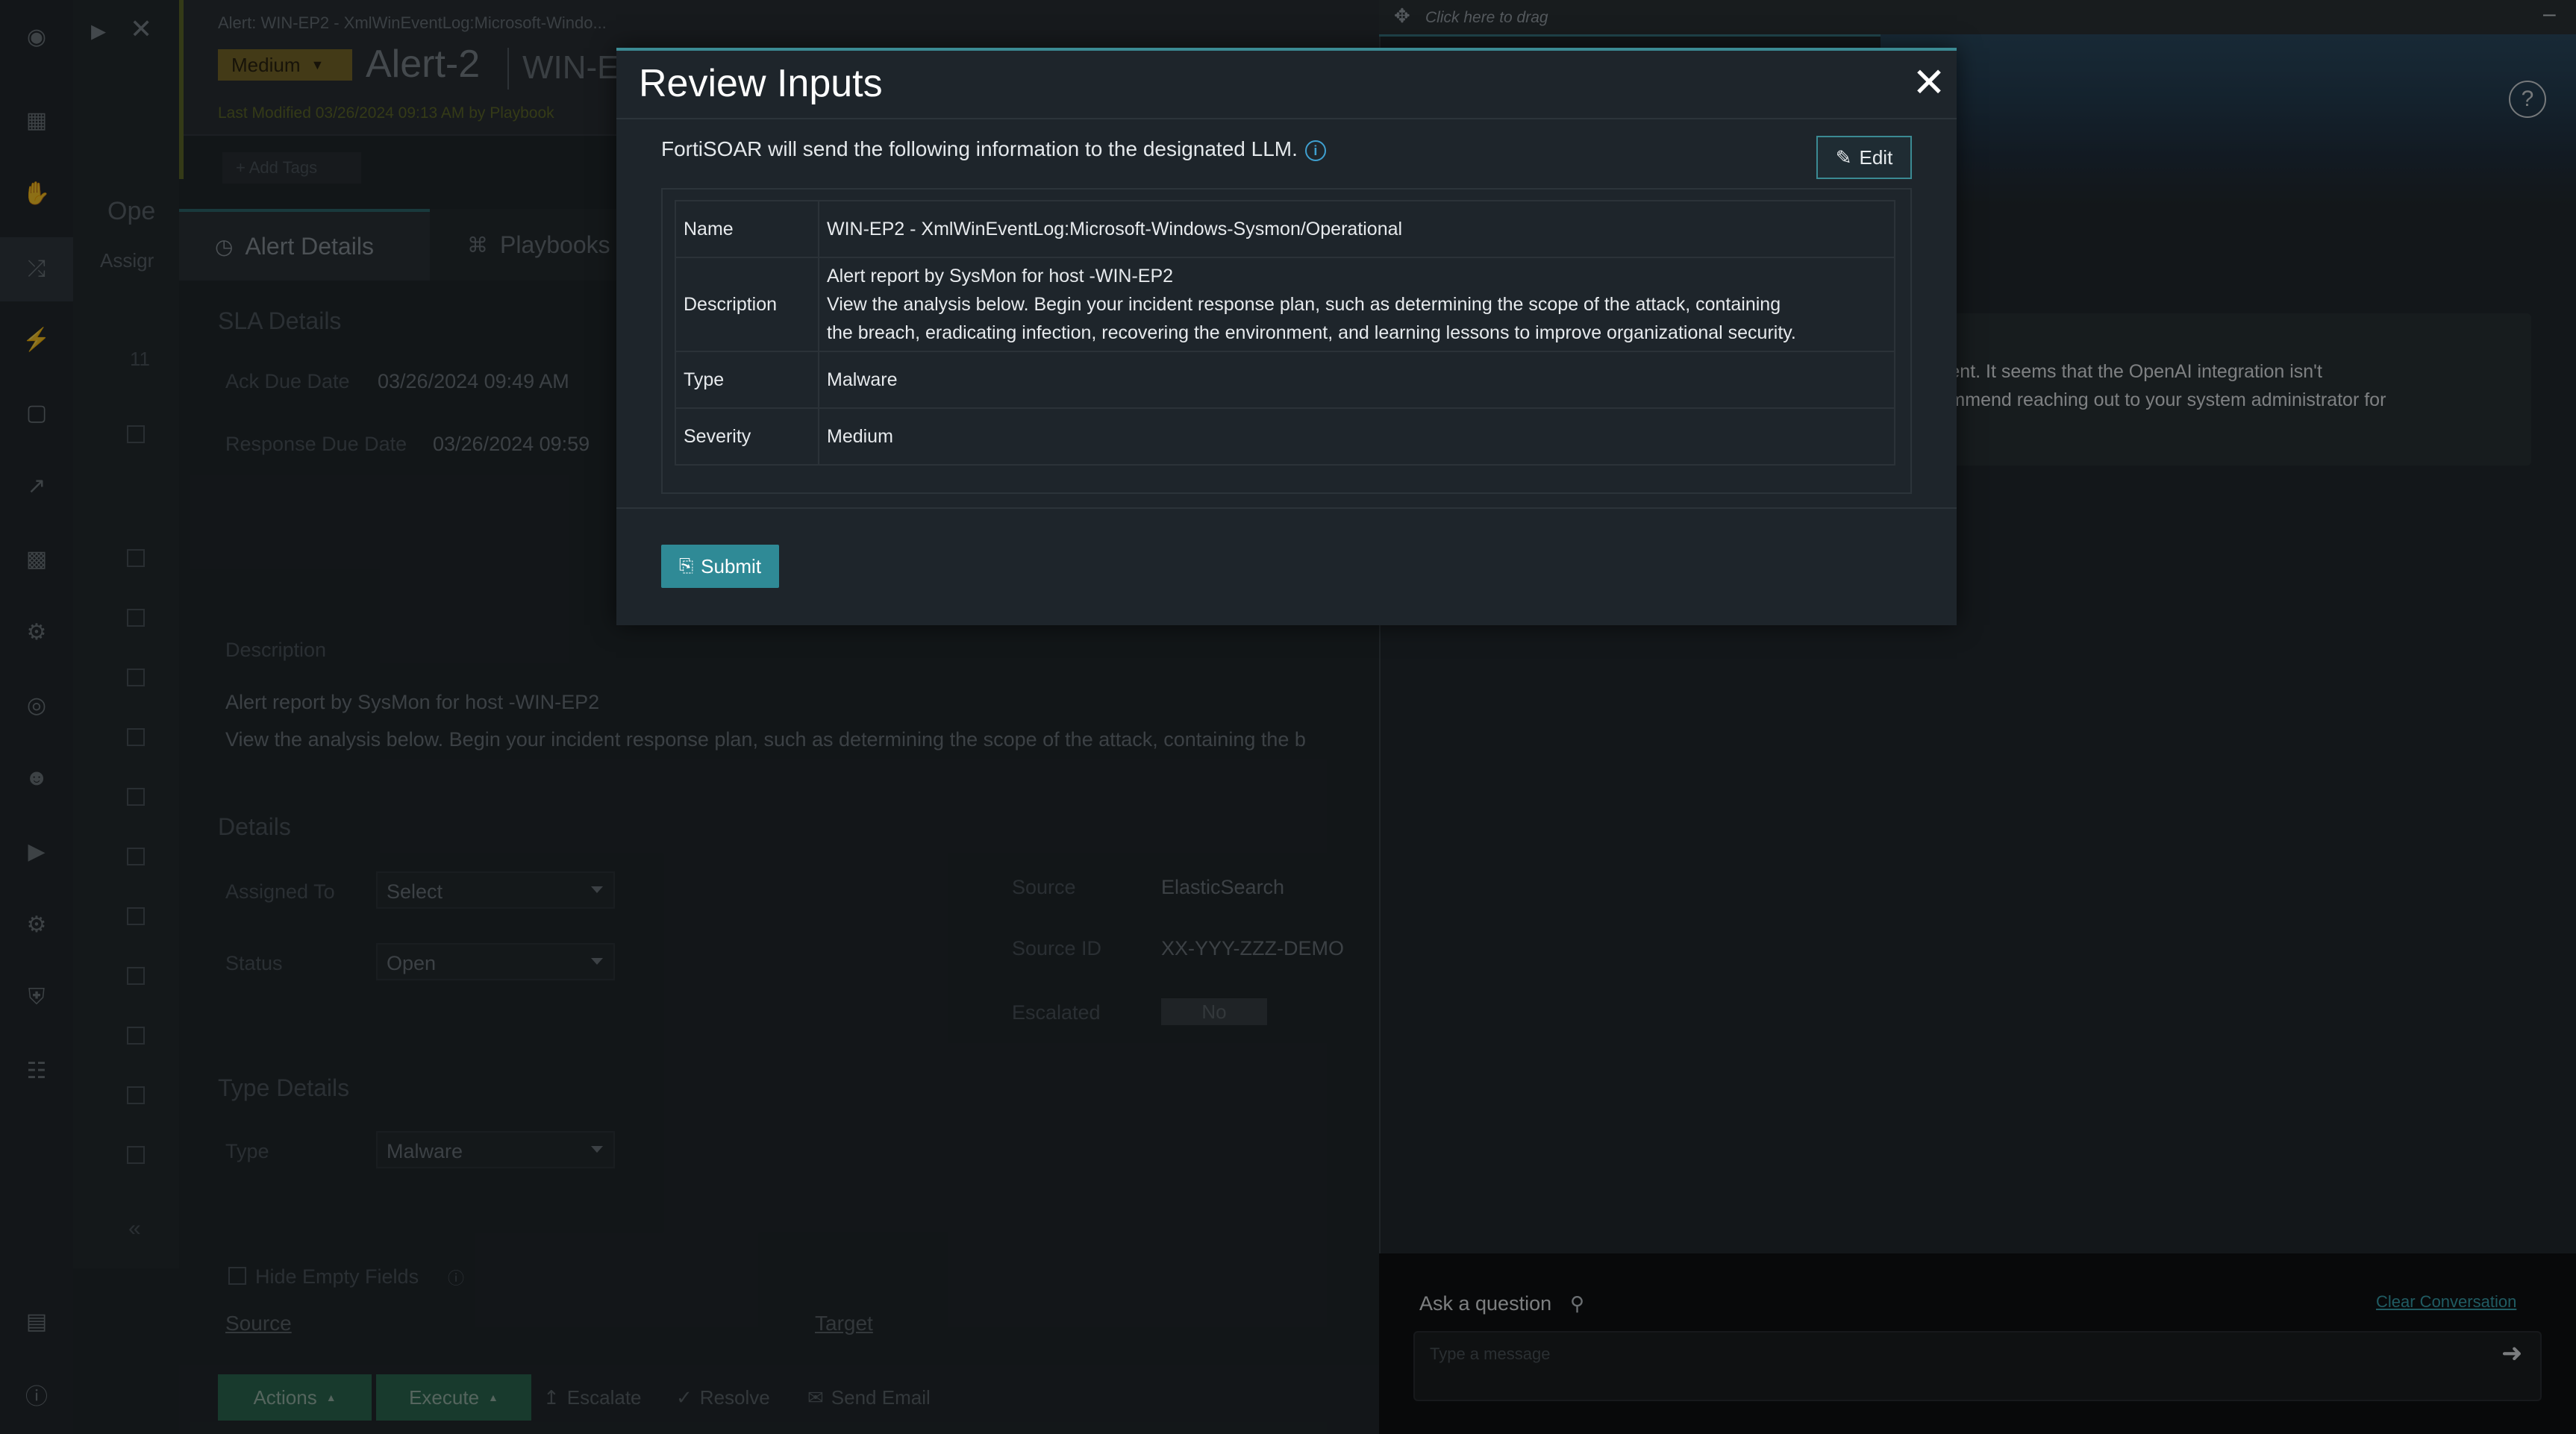 The width and height of the screenshot is (2576, 1434). What do you see at coordinates (1315, 150) in the screenshot?
I see `info-icon: i` at bounding box center [1315, 150].